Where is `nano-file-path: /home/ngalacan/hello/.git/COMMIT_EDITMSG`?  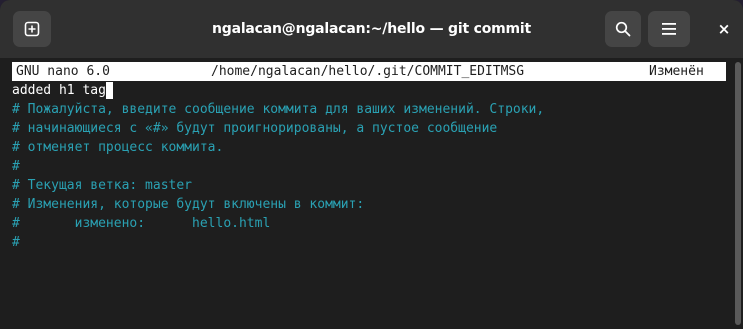 nano-file-path: /home/ngalacan/hello/.git/COMMIT_EDITMSG is located at coordinates (368, 71).